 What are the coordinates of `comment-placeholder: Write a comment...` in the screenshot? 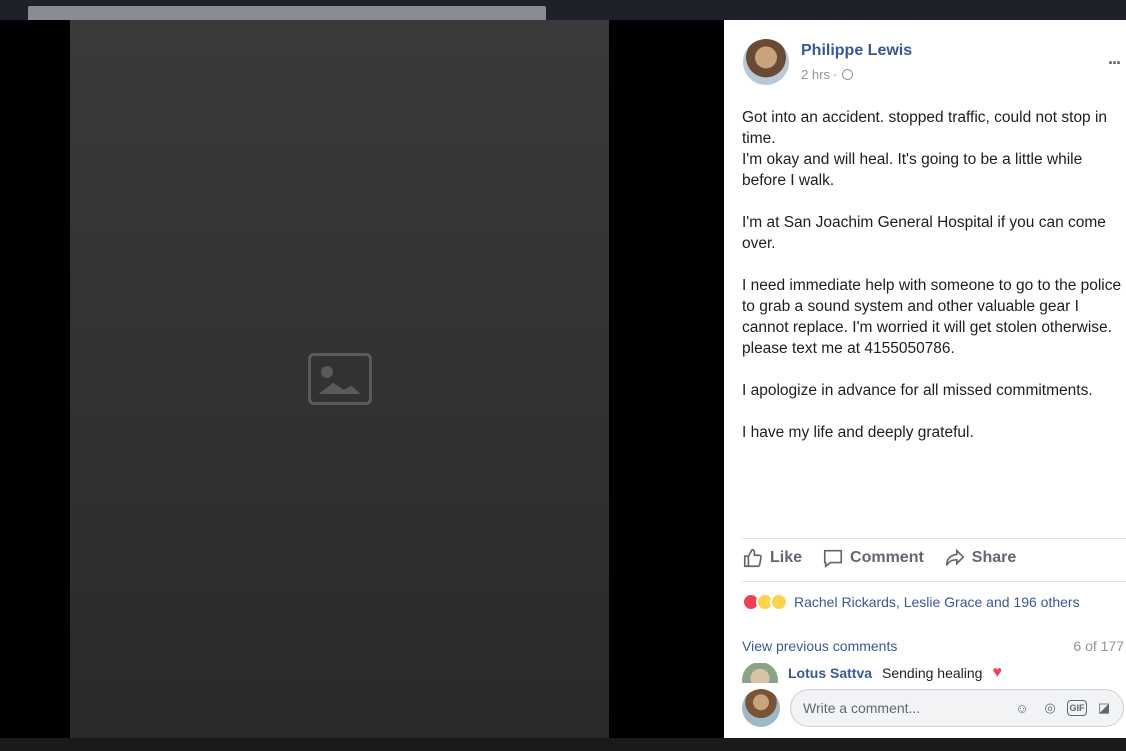 It's located at (862, 708).